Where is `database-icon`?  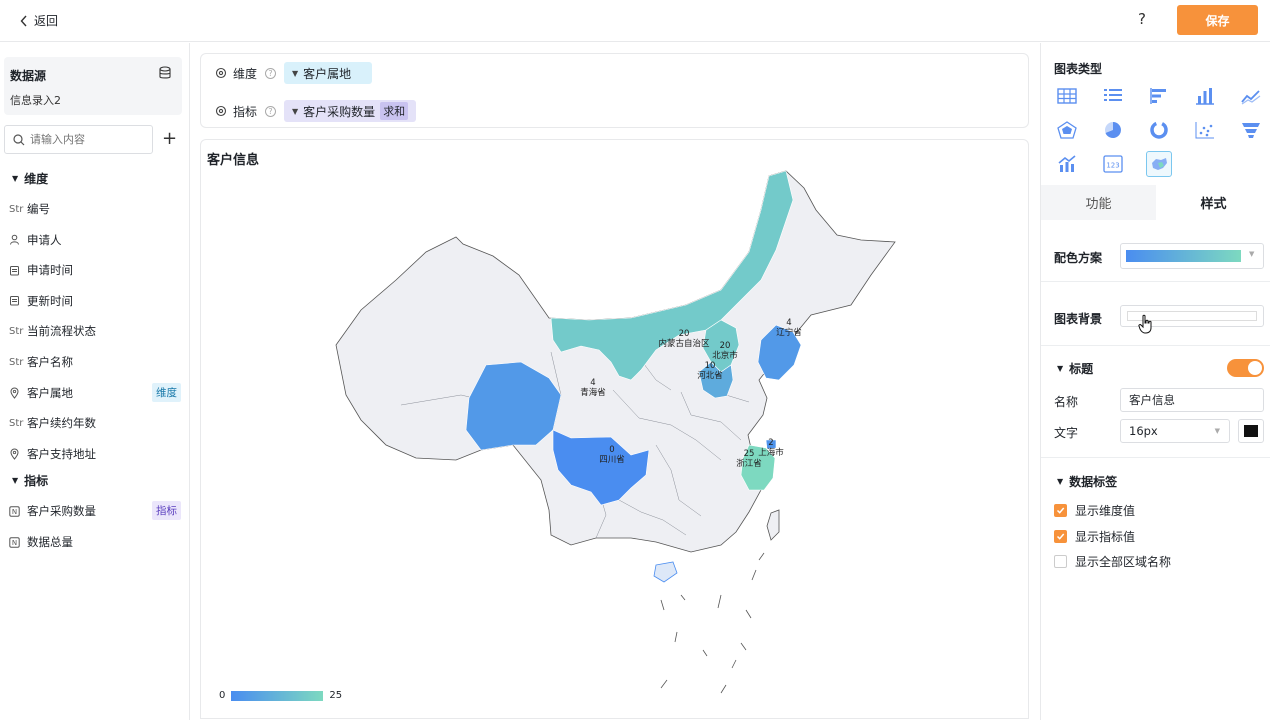 database-icon is located at coordinates (165, 73).